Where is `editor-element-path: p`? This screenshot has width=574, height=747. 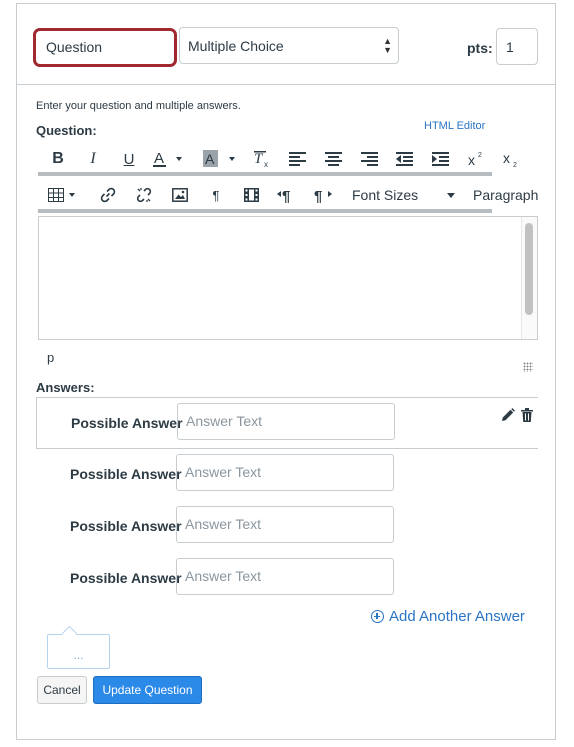
editor-element-path: p is located at coordinates (51, 357).